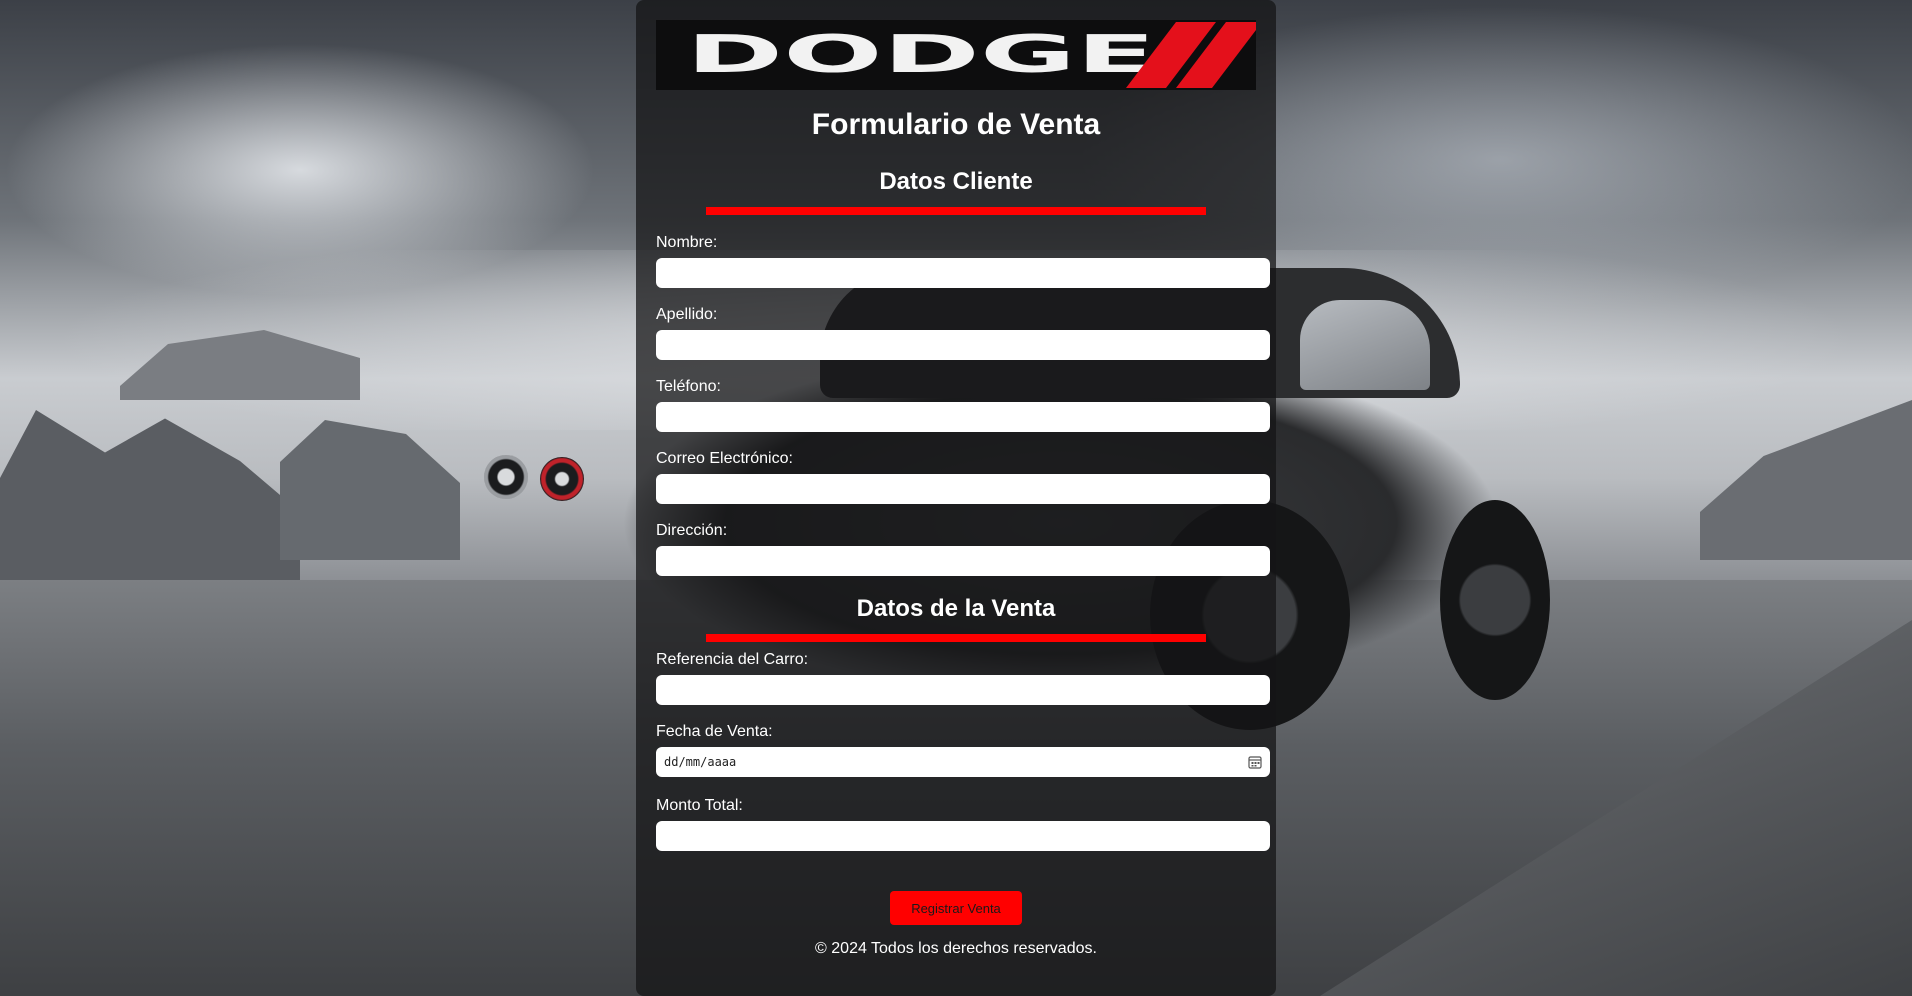 This screenshot has width=1912, height=996. Describe the element at coordinates (956, 948) in the screenshot. I see `footer-copyright: © 2024 Todos los derechos reservados.` at that location.